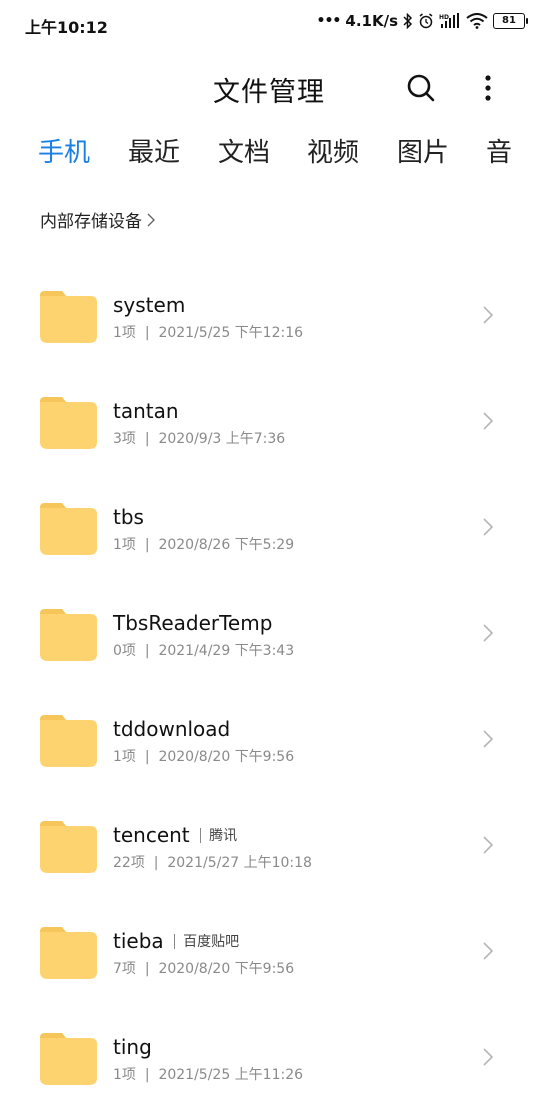 The width and height of the screenshot is (547, 1110). I want to click on folder-date: 2021/5/25 上午11:26, so click(231, 1075).